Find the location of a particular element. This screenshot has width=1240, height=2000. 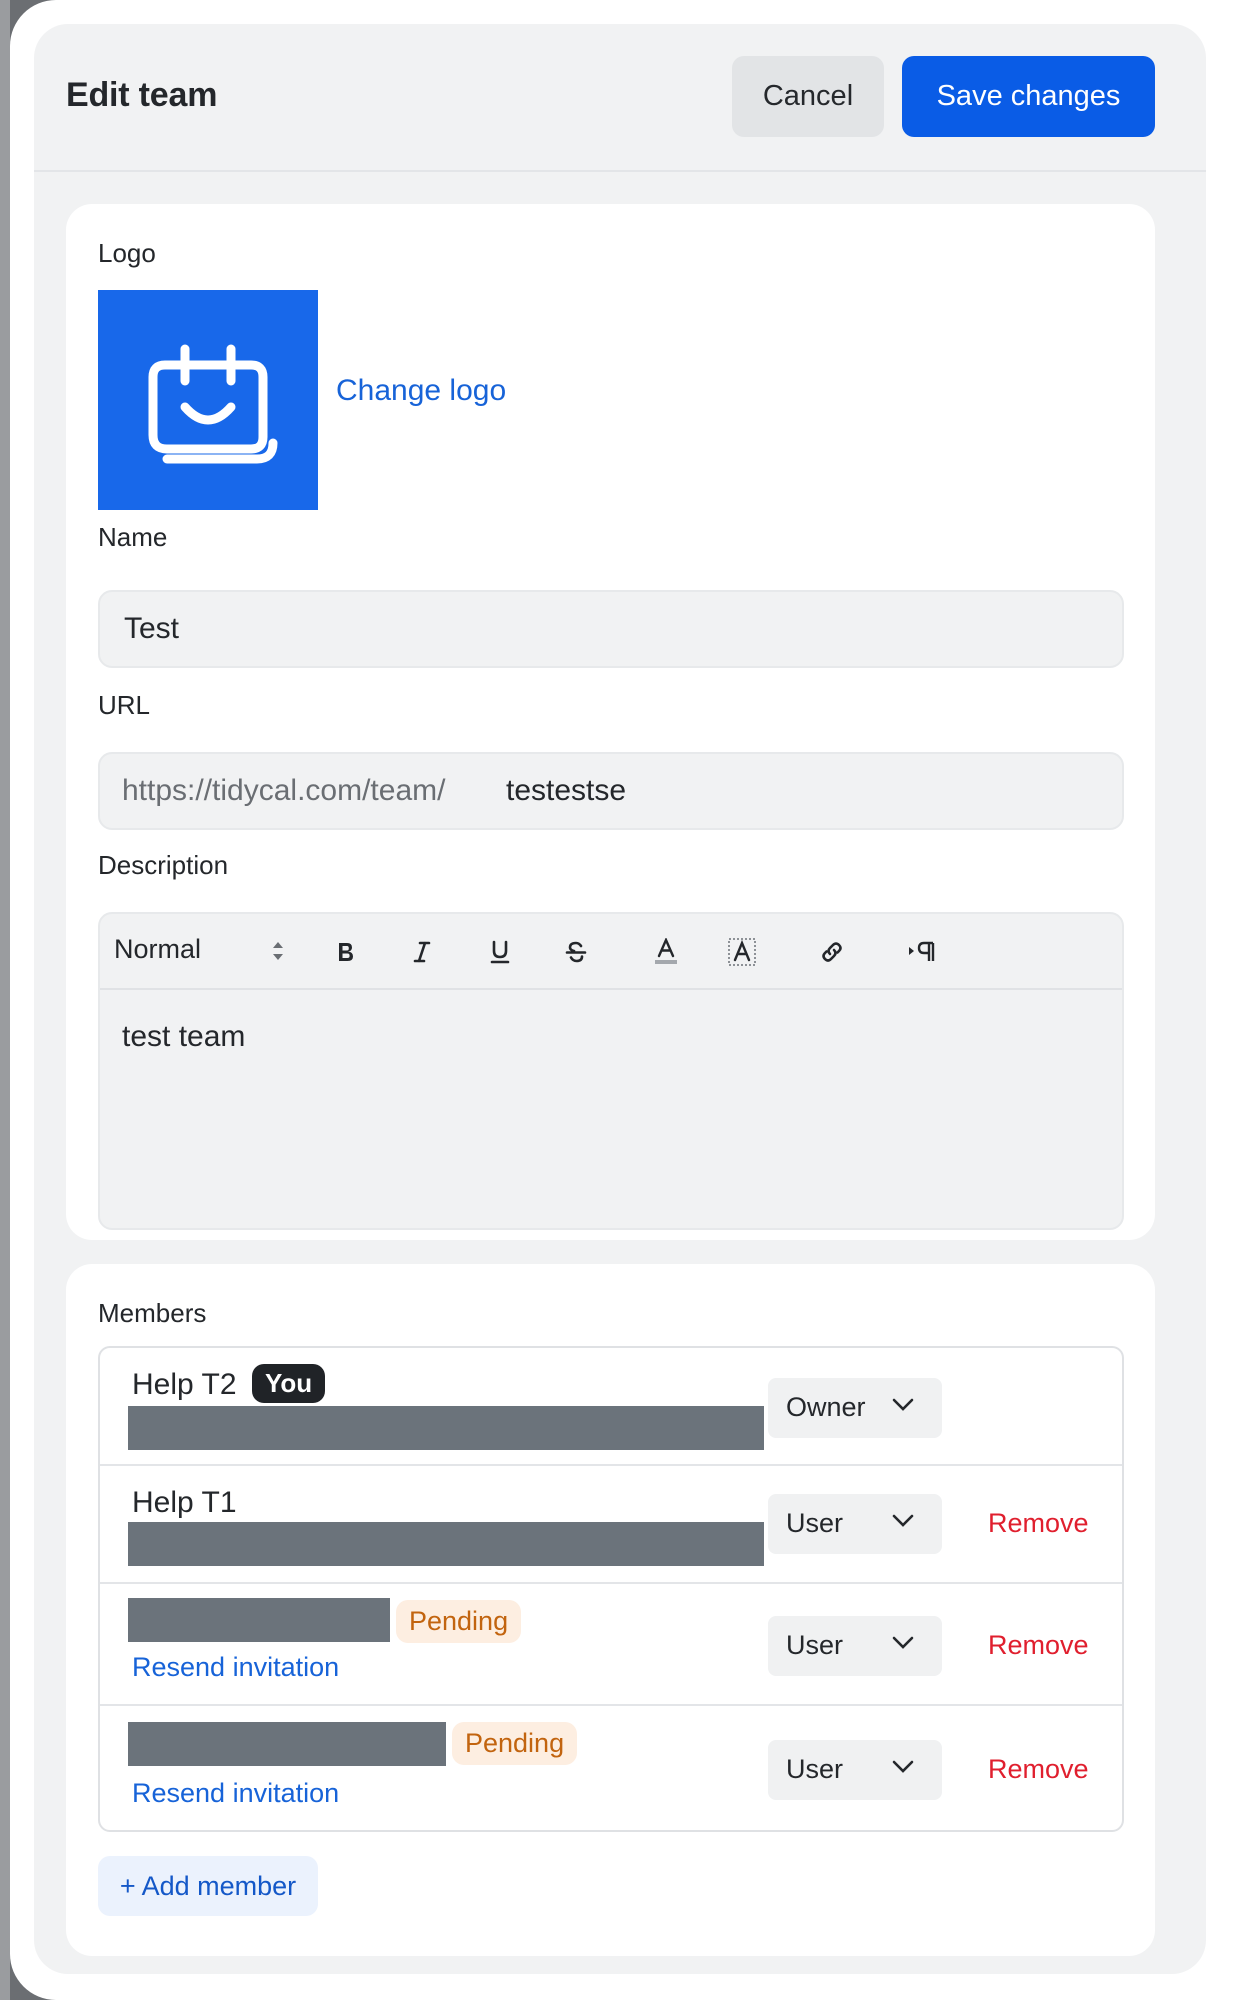

member-row: Help T2 You Owner is located at coordinates (611, 1407).